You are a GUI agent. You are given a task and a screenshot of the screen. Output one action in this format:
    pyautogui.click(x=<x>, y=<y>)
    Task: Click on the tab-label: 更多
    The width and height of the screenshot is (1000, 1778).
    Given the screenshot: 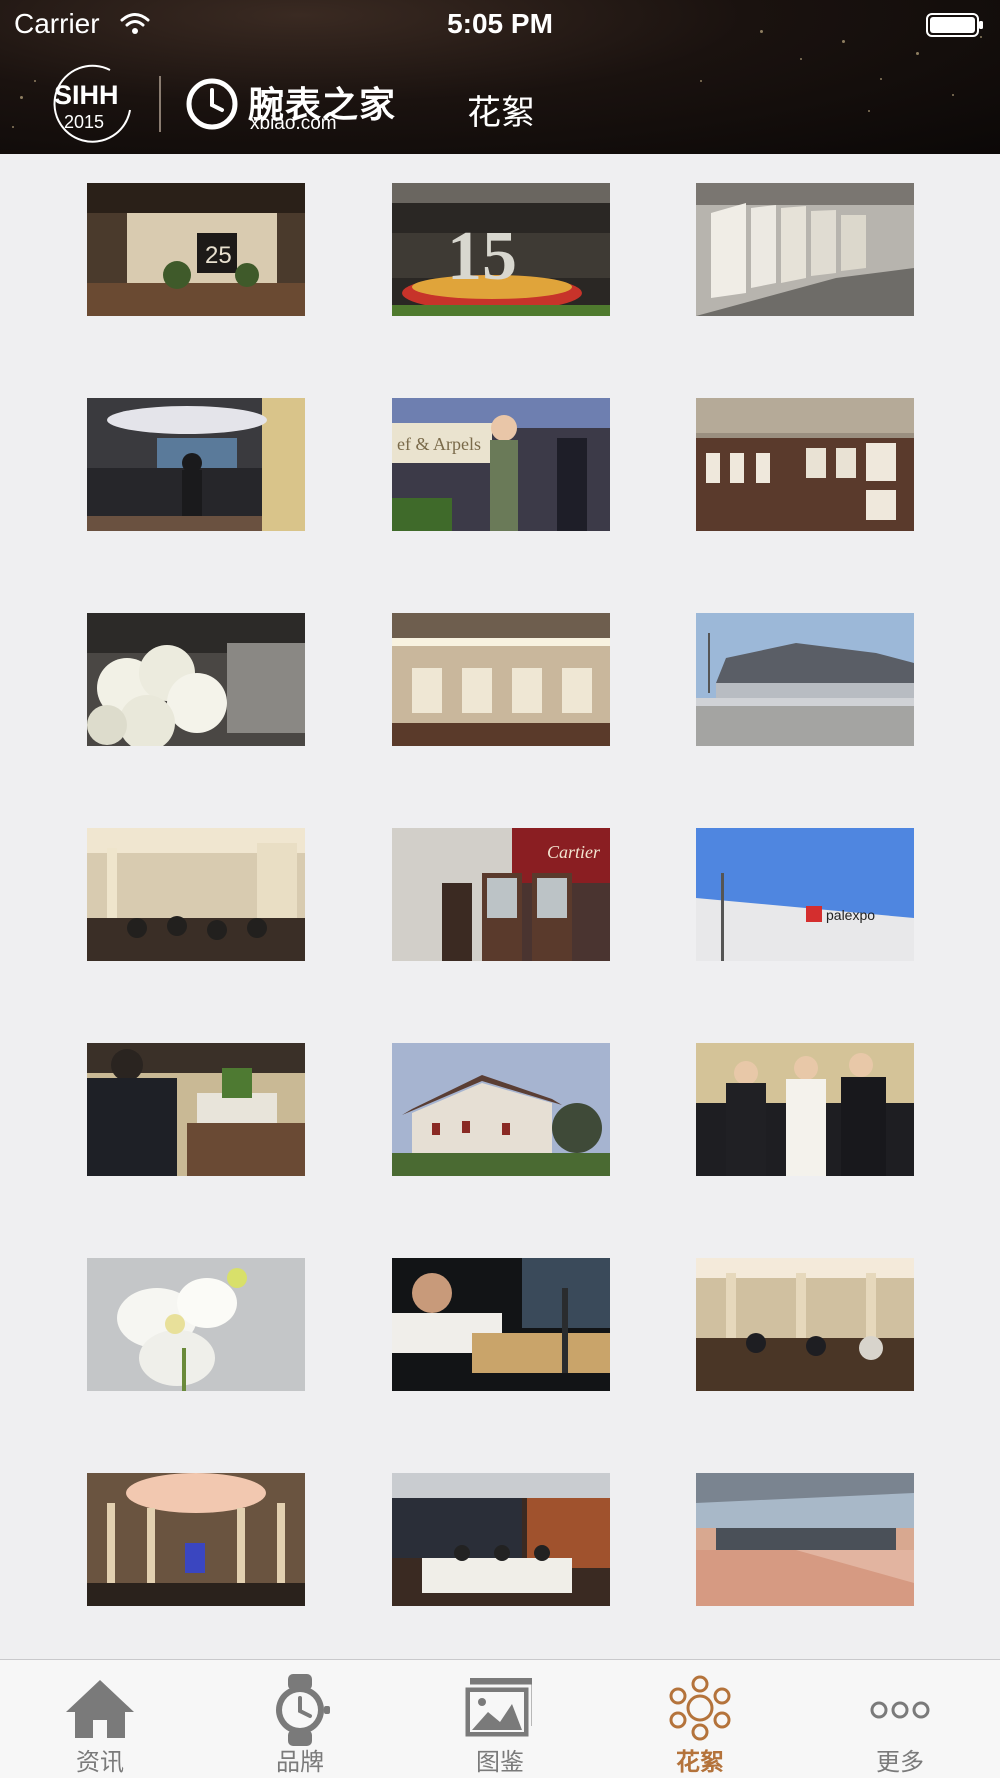 What is the action you would take?
    pyautogui.click(x=900, y=1762)
    